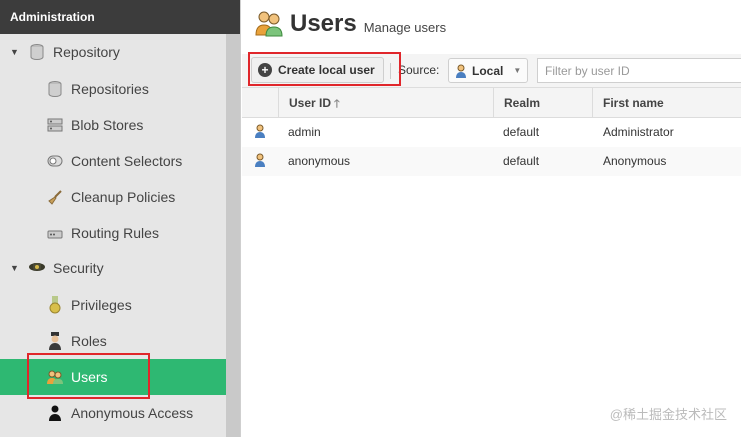  Describe the element at coordinates (127, 161) in the screenshot. I see `sidebar-item-label: Content Selectors` at that location.